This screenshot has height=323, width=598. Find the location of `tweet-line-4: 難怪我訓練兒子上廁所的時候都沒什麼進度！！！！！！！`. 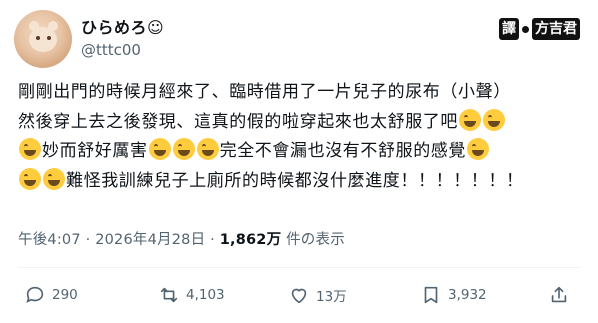

tweet-line-4: 難怪我訓練兒子上廁所的時候都沒什麼進度！！！！！！！ is located at coordinates (302, 182).